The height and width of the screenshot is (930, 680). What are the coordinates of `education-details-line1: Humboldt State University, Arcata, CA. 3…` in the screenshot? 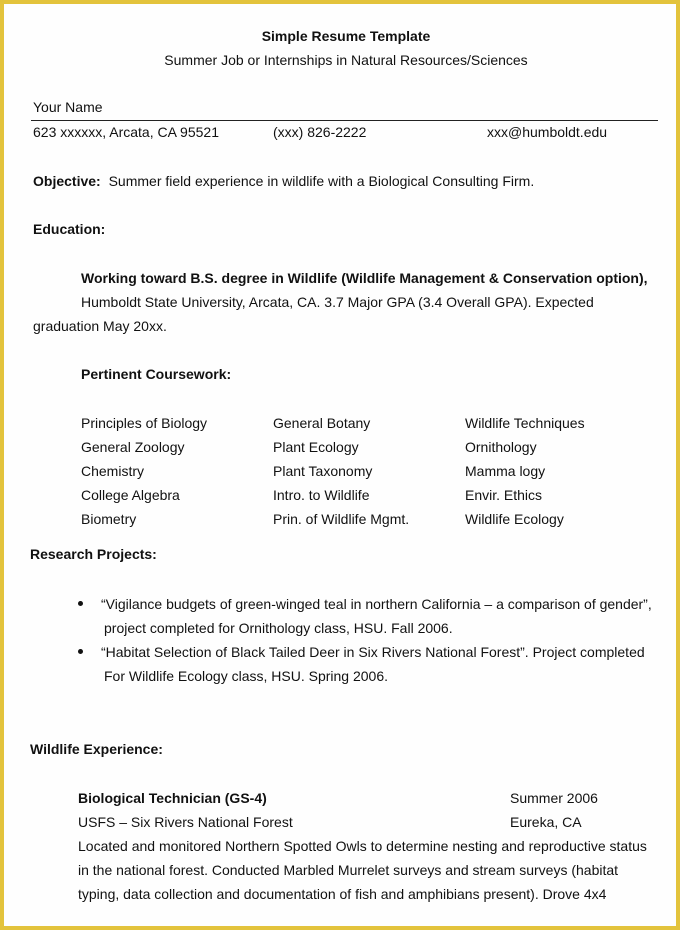 It's located at (337, 302).